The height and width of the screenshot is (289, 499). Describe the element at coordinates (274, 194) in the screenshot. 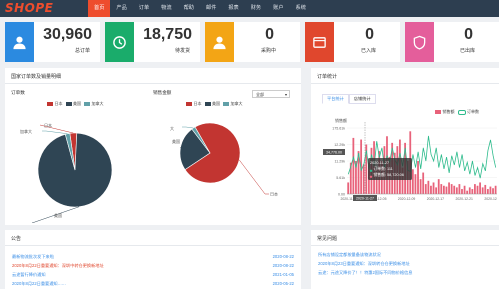

I see `pie-slice-label: 日本` at that location.